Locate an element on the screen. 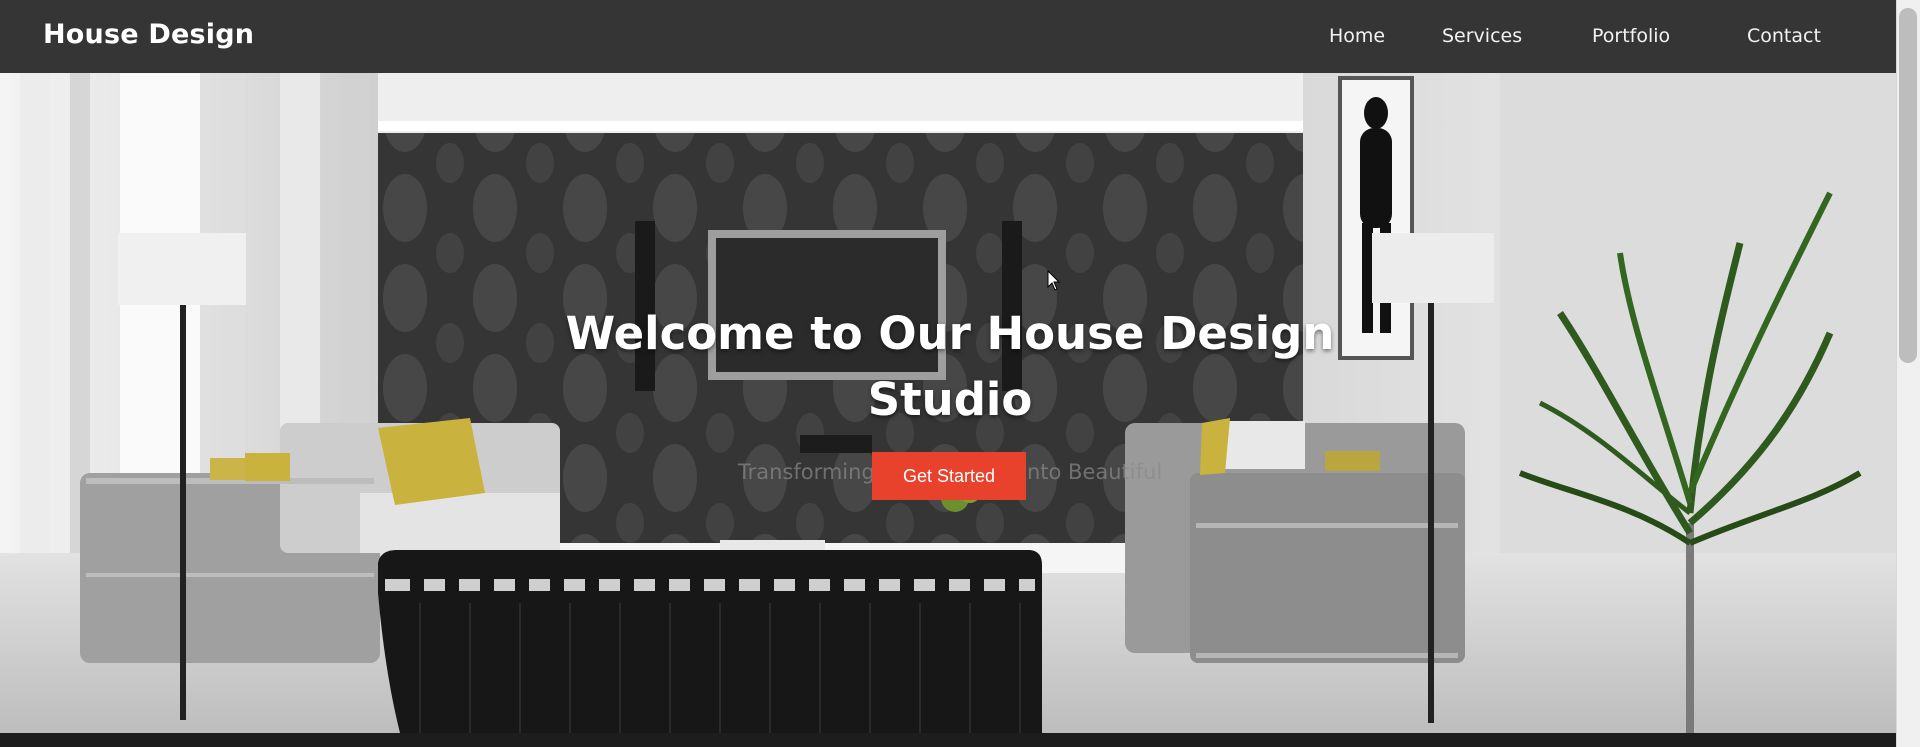  get-started-button: Get Started is located at coordinates (949, 476).